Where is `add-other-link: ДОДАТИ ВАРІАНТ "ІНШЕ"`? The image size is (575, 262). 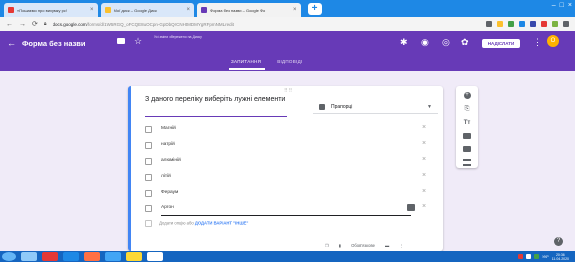 add-other-link: ДОДАТИ ВАРІАНТ "ІНШЕ" is located at coordinates (221, 223).